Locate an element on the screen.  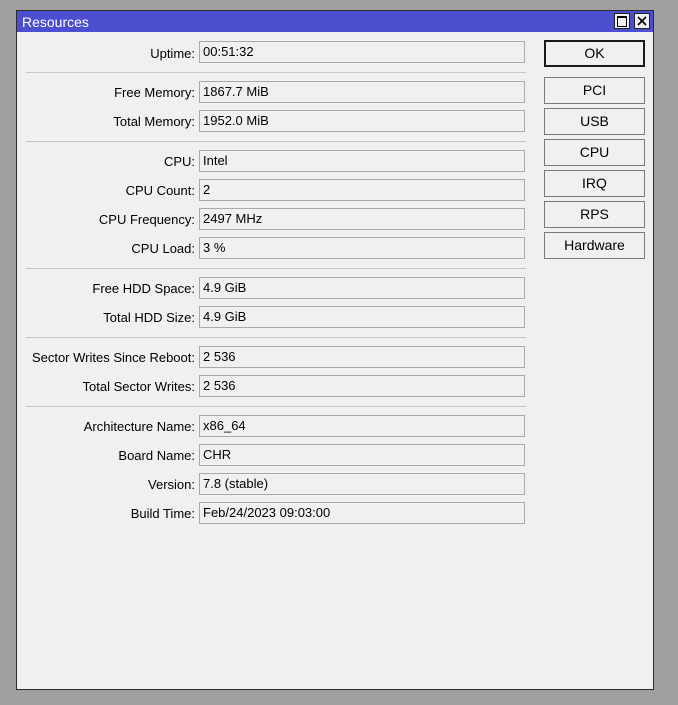
total-hdd-label: Total HDD Size: is located at coordinates (149, 317).